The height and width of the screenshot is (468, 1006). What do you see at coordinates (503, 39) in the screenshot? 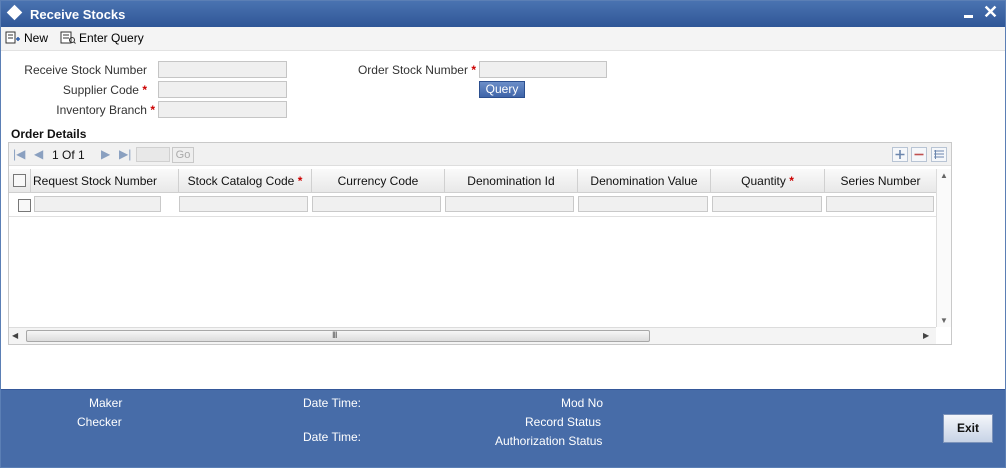
I see `toolbar: New Enter Query` at bounding box center [503, 39].